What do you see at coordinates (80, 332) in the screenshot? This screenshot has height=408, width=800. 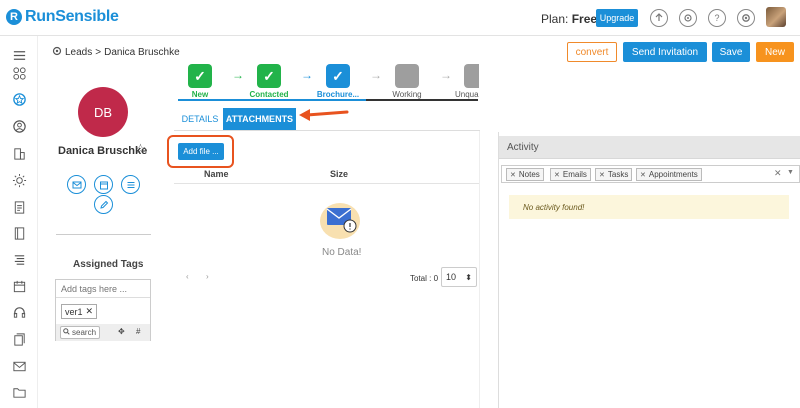 I see `tag-search-field: search` at bounding box center [80, 332].